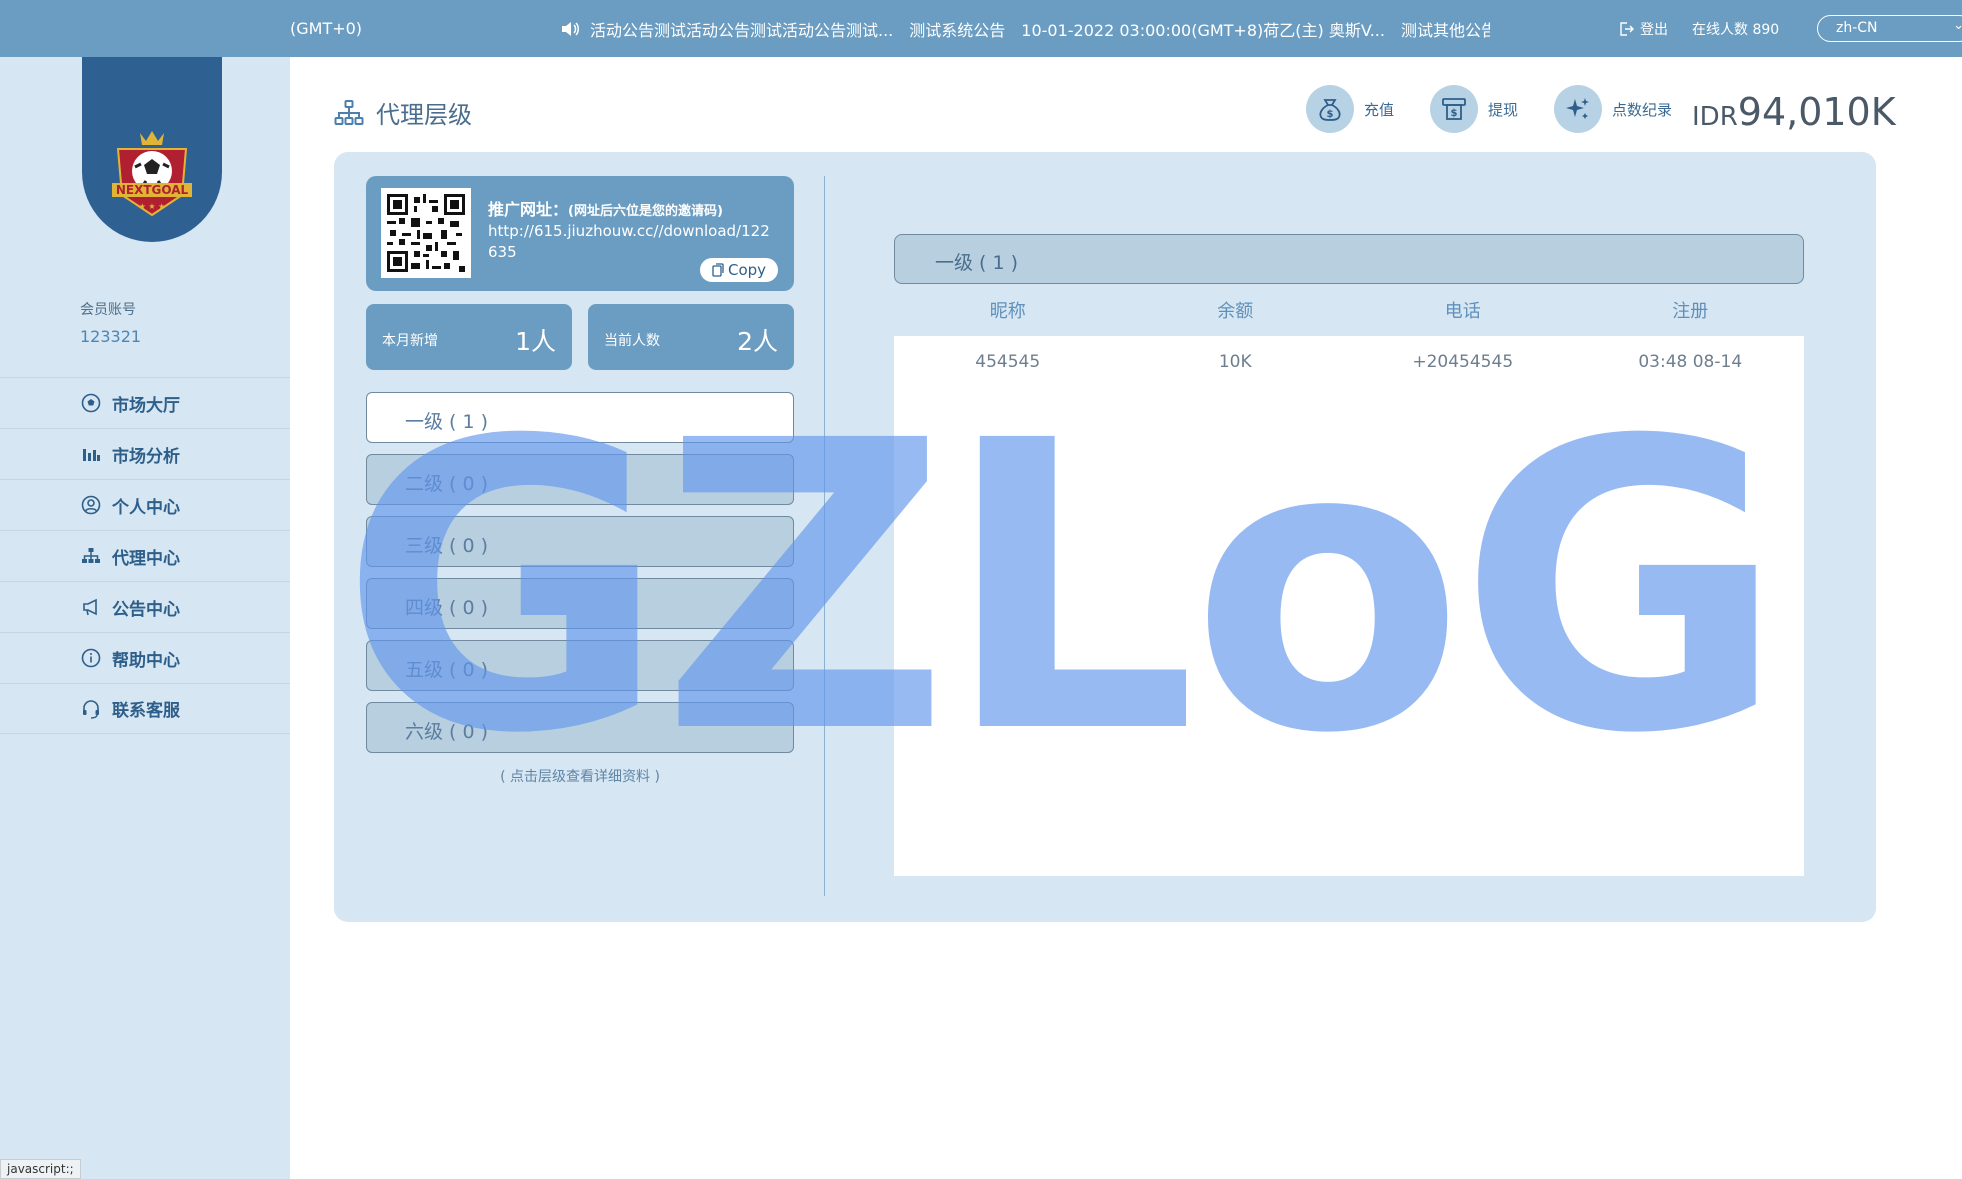  What do you see at coordinates (632, 341) in the screenshot?
I see `stat-label: 当前人数` at bounding box center [632, 341].